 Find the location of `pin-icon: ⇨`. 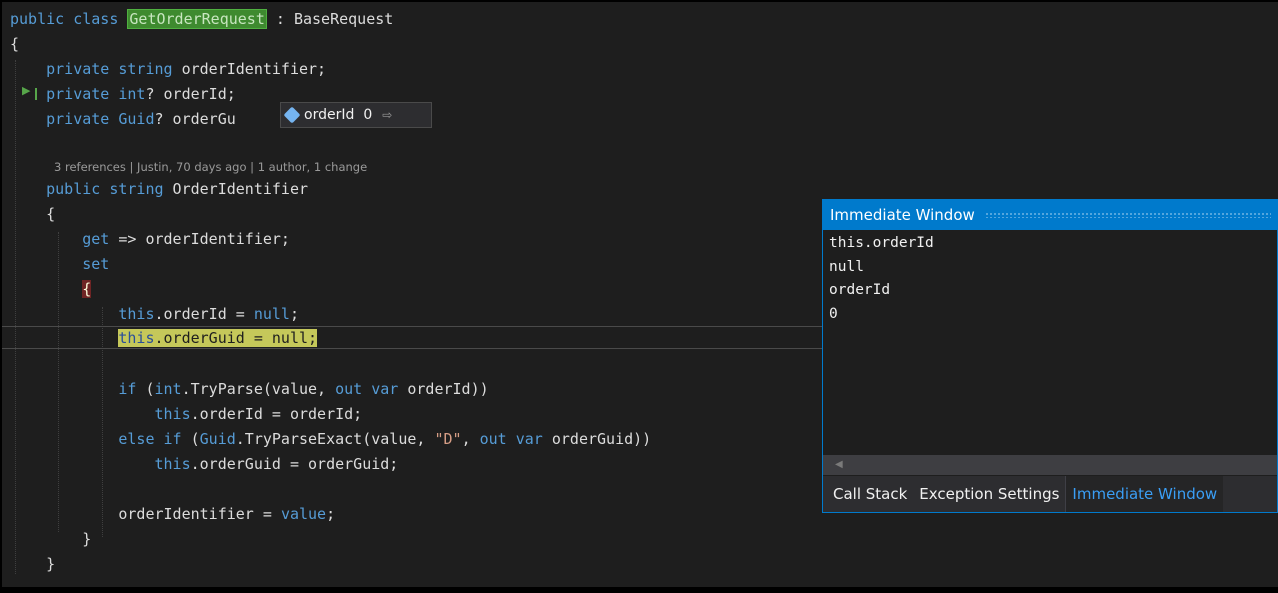

pin-icon: ⇨ is located at coordinates (387, 115).